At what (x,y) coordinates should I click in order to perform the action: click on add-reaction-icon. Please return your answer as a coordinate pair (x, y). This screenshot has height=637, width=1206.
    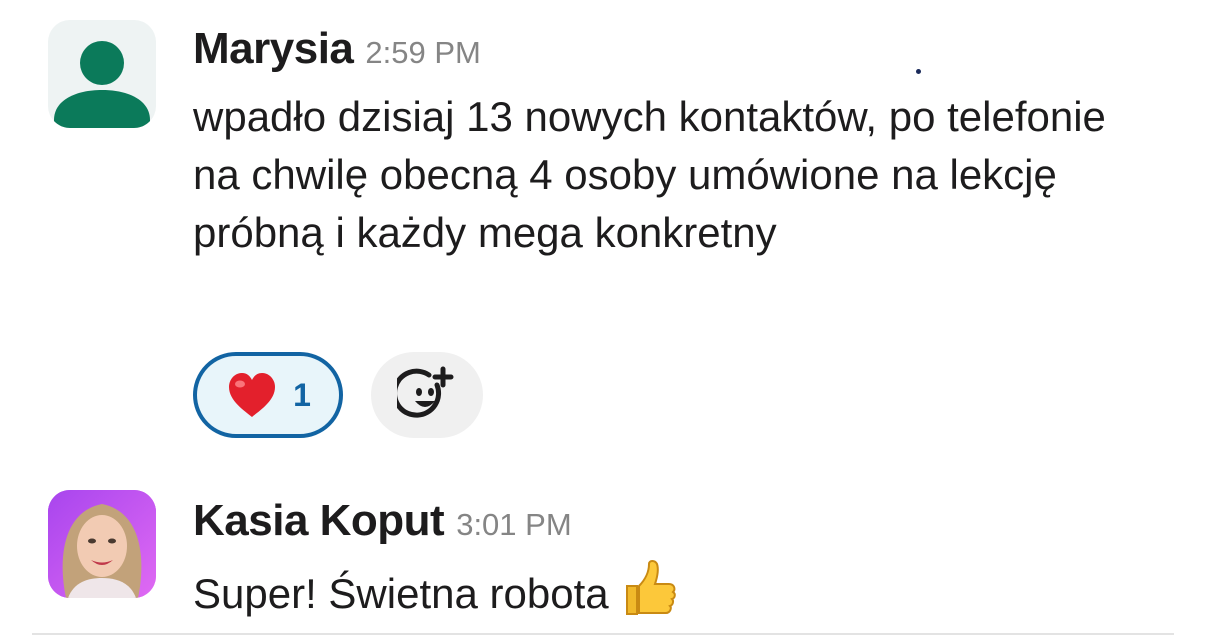
    Looking at the image, I should click on (425, 392).